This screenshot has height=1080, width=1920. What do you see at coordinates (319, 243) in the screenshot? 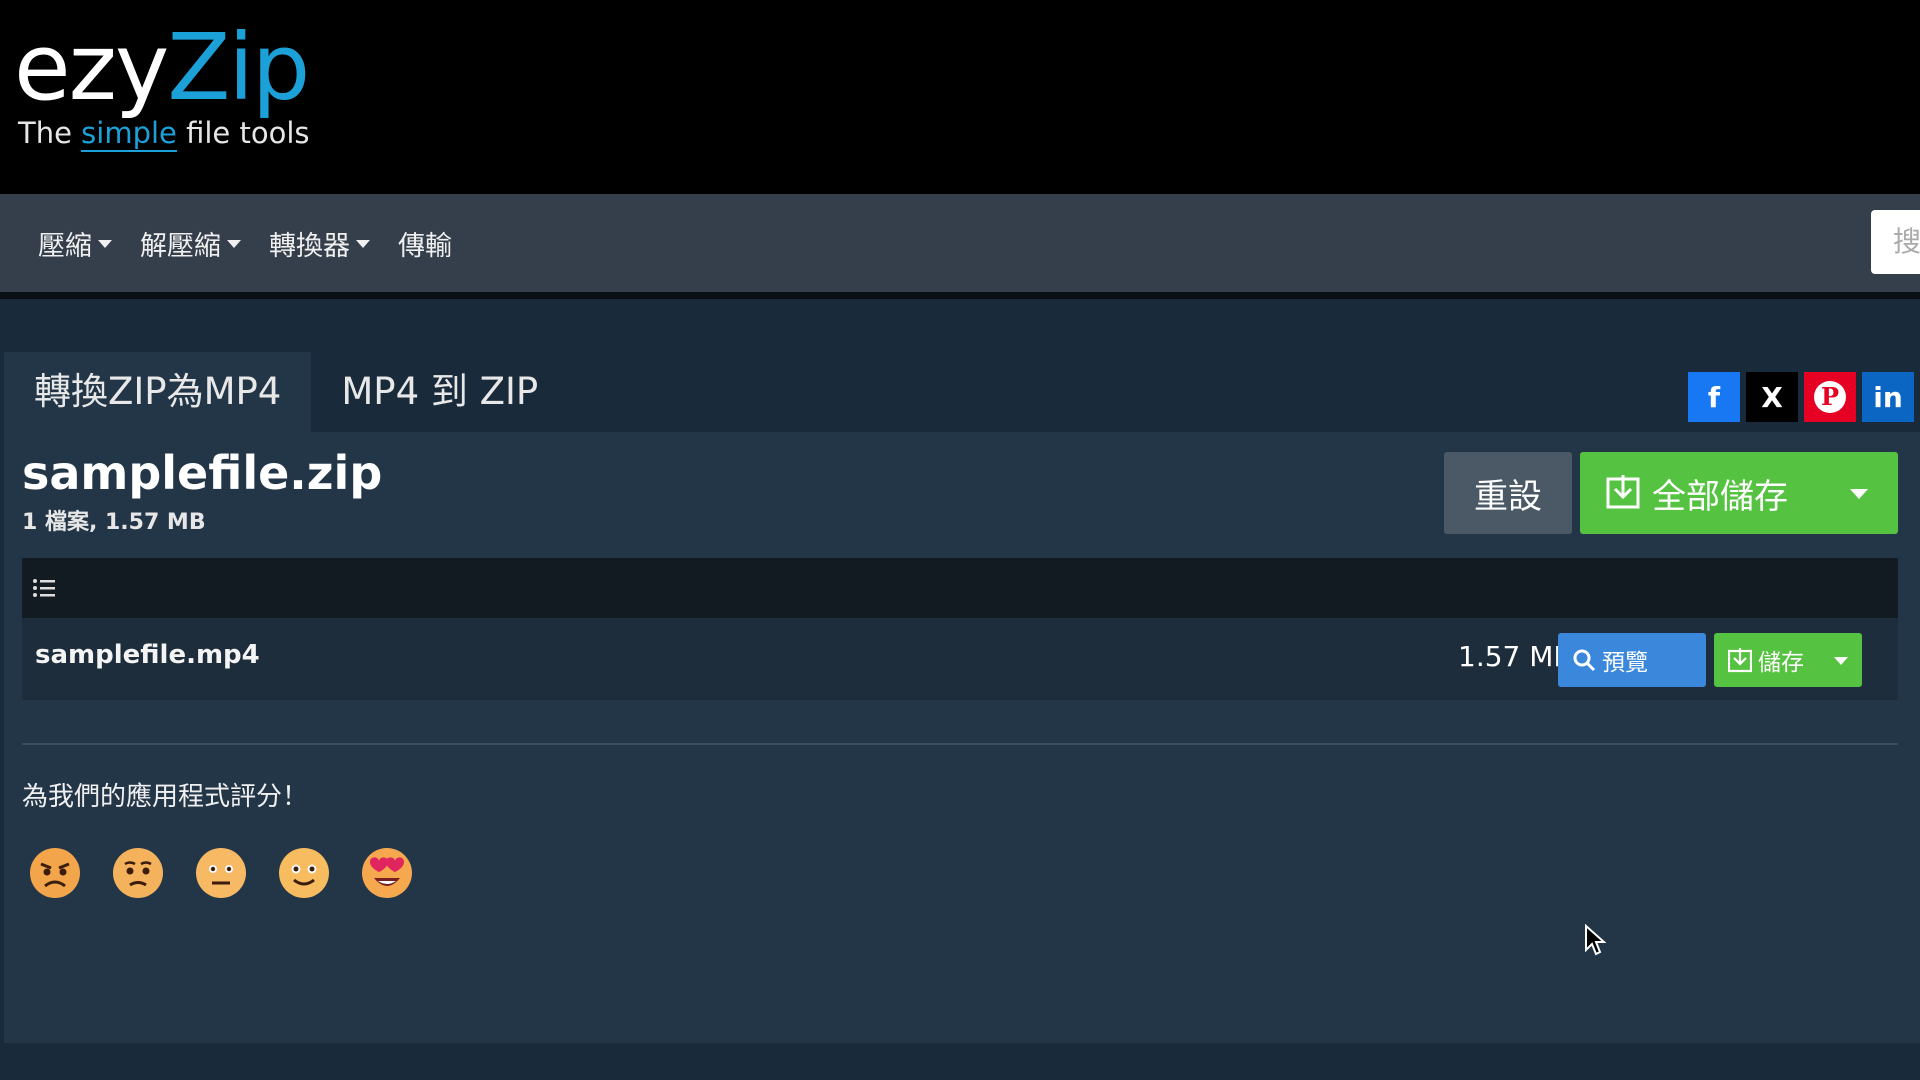
I see `nav-converter: 轉換器` at bounding box center [319, 243].